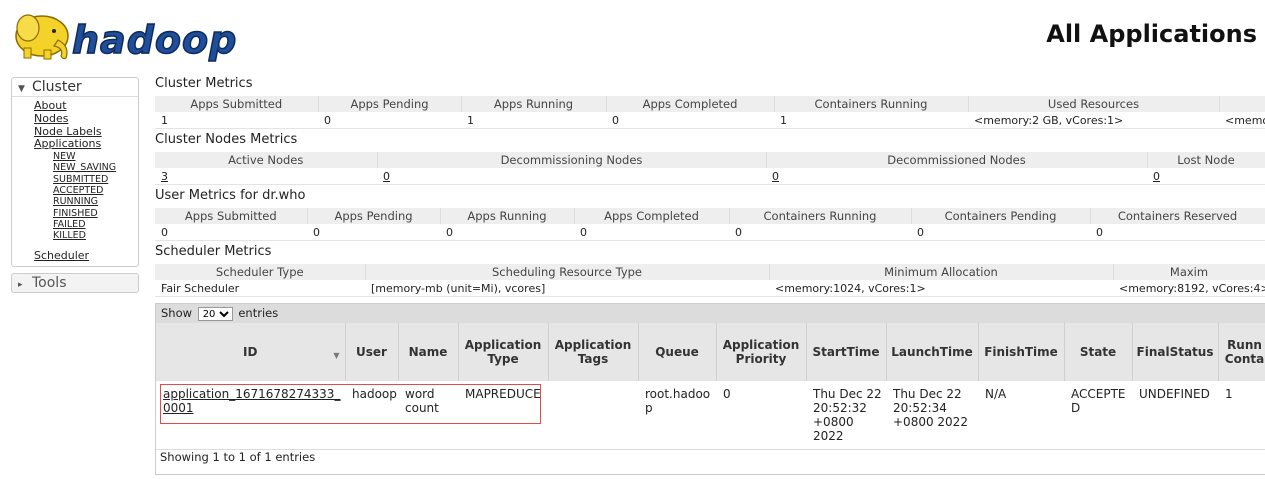 The width and height of the screenshot is (1265, 479). I want to click on lost-nodes-link: 0, so click(1156, 176).